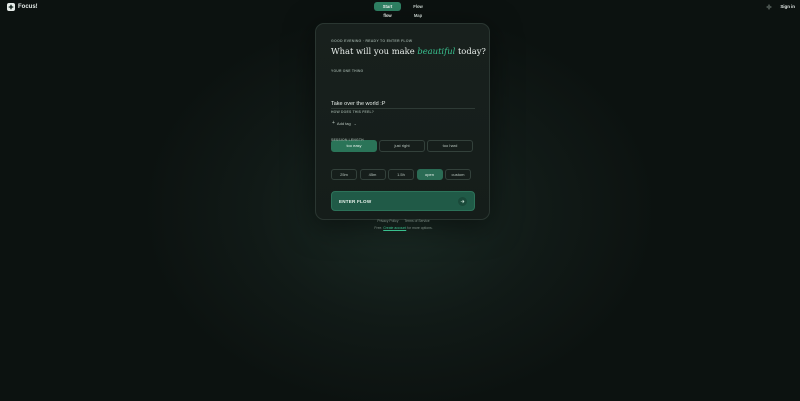  I want to click on add-tag-label: Add tag, so click(343, 123).